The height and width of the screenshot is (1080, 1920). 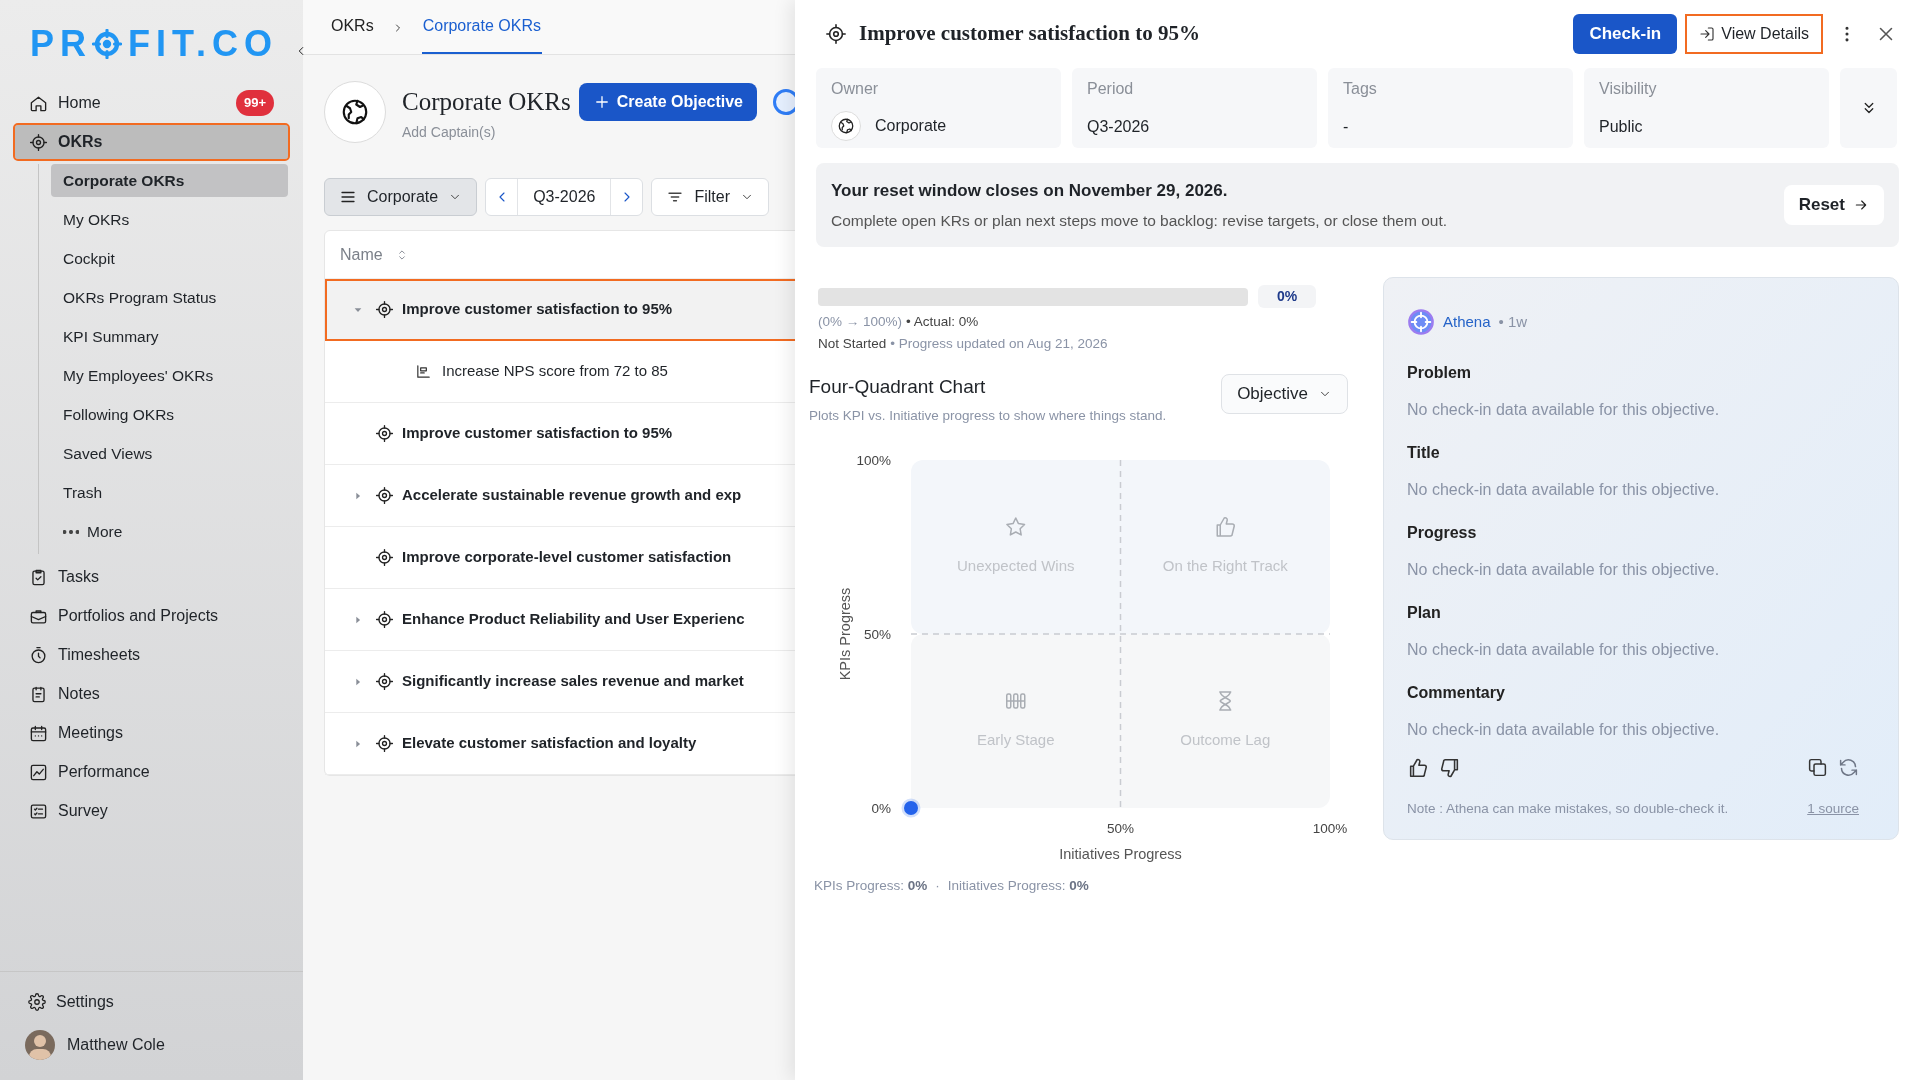 I want to click on chart-icon, so click(x=38, y=772).